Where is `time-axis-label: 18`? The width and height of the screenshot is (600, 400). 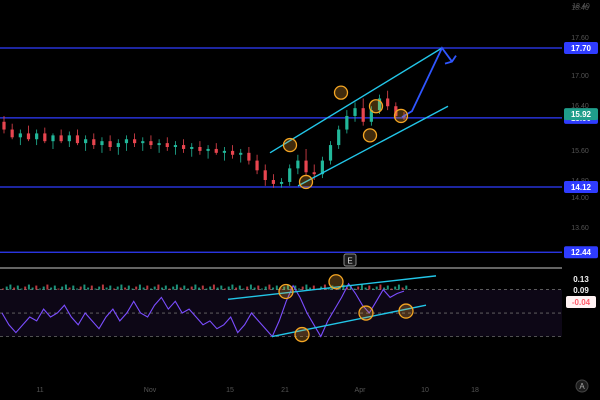
time-axis-label: 18 is located at coordinates (475, 390).